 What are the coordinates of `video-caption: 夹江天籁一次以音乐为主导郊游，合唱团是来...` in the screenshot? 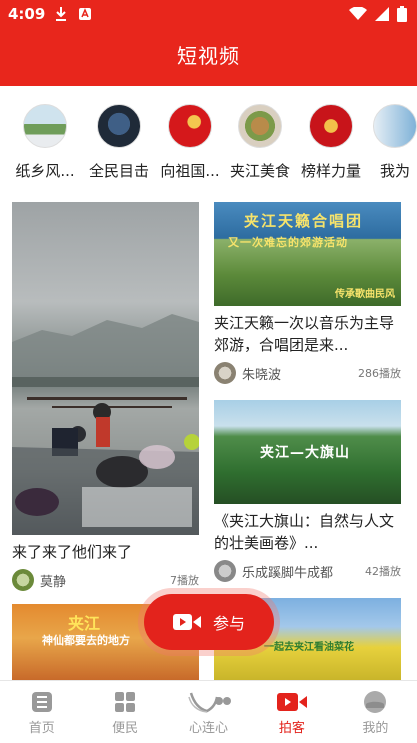 It's located at (307, 334).